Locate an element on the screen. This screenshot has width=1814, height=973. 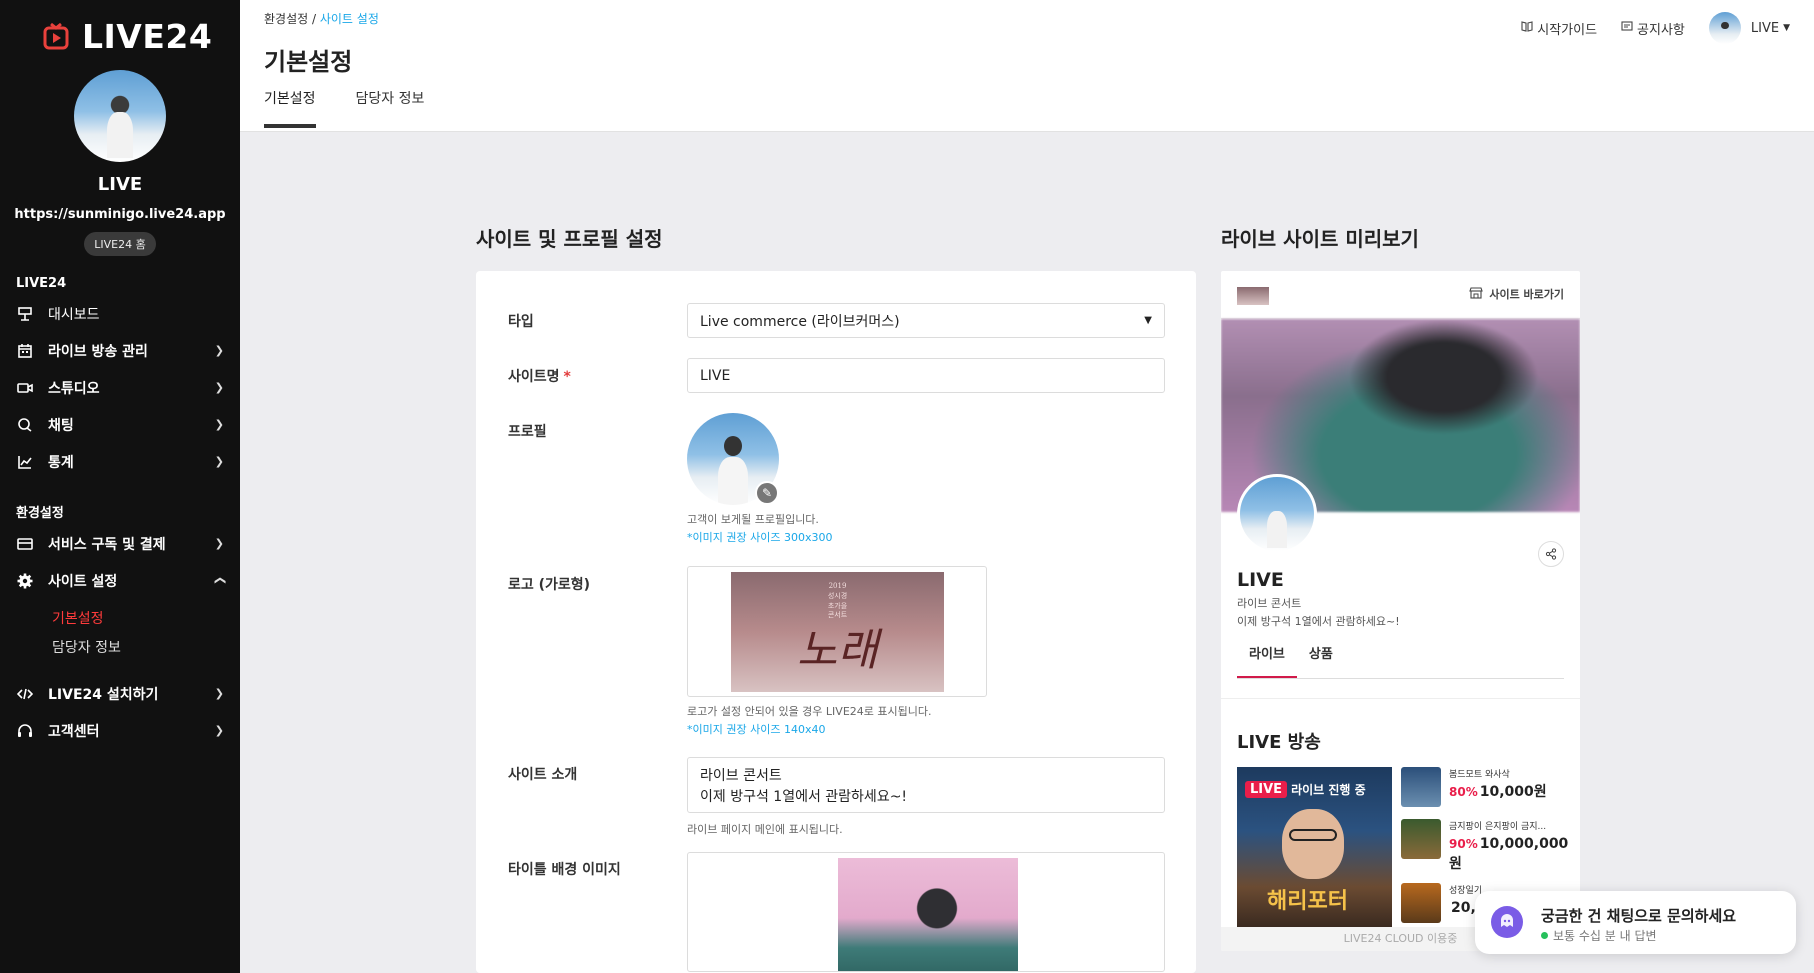
chat-widget: 궁금한 건 채팅으로 문의하세요 보통 수십 분 내 답변 is located at coordinates (1635, 922).